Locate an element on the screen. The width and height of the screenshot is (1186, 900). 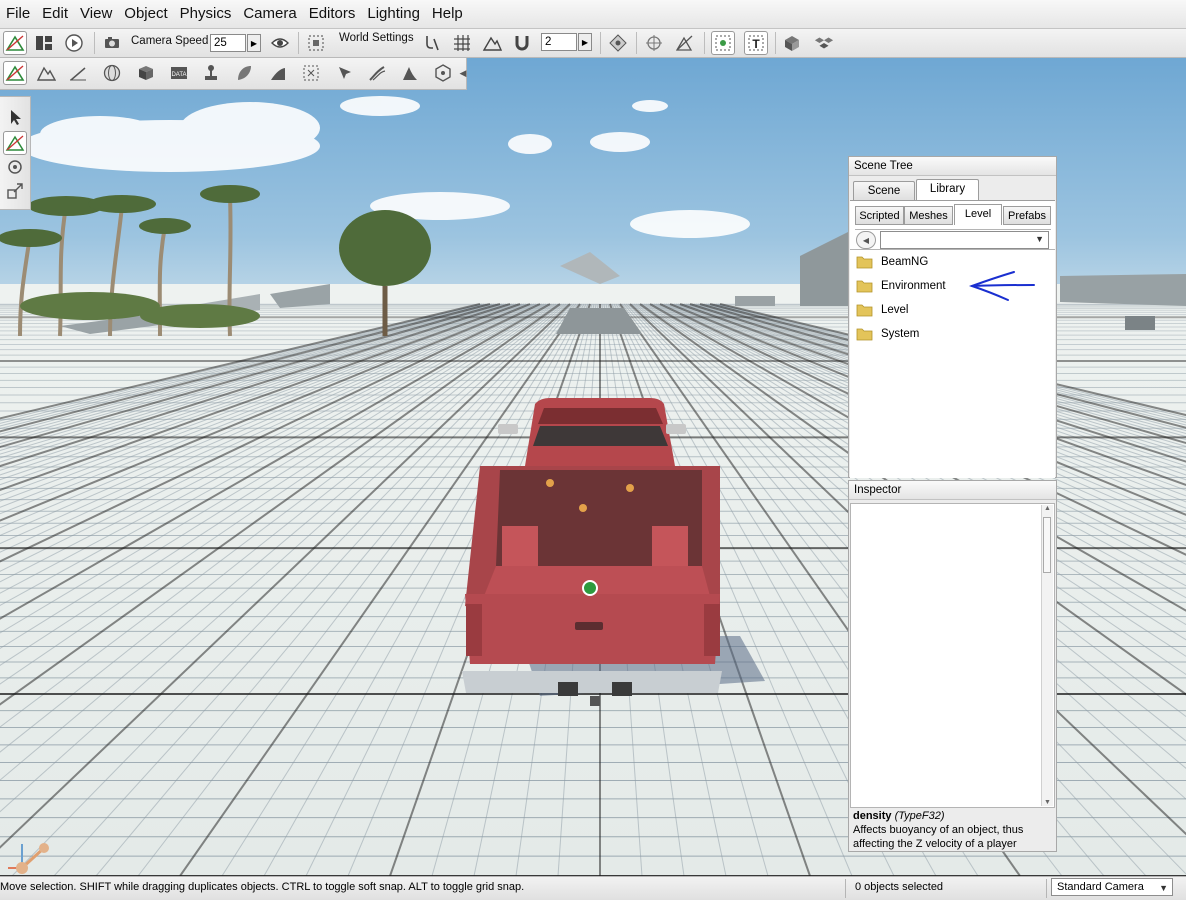
river-editor-tool is located at coordinates (345, 73).